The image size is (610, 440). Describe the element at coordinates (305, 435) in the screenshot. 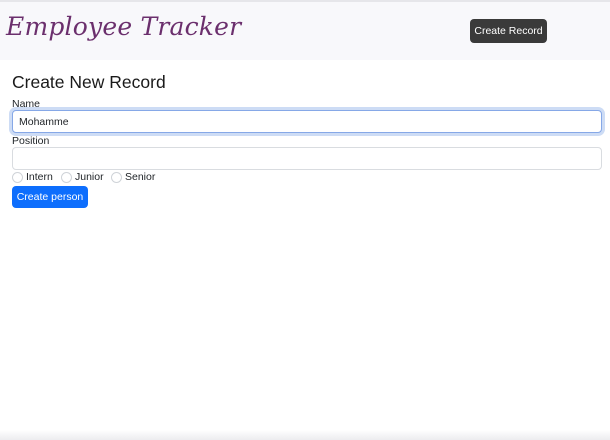

I see `window-bottom-edge` at that location.